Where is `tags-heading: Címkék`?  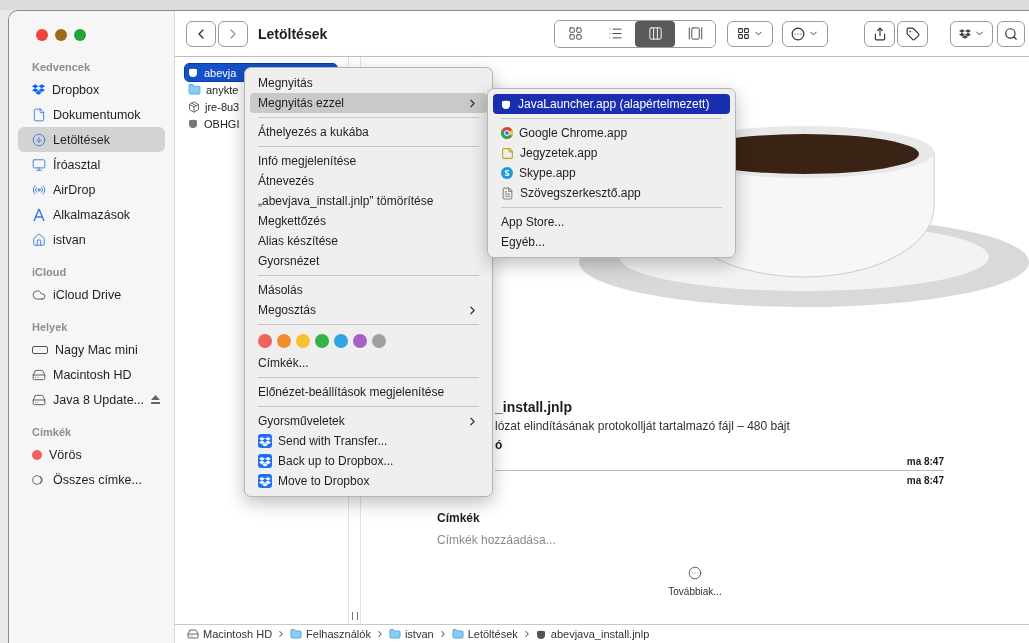 tags-heading: Címkék is located at coordinates (459, 518).